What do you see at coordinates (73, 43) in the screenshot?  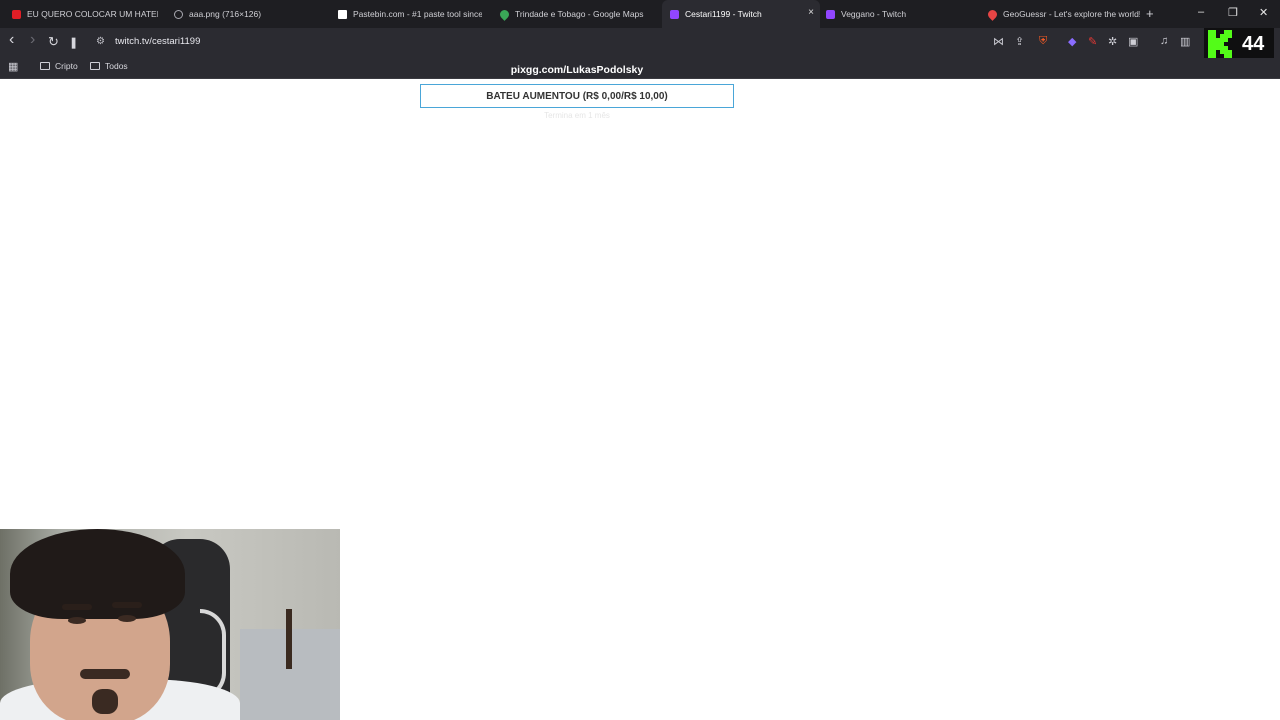 I see `bookmark-button: ❚` at bounding box center [73, 43].